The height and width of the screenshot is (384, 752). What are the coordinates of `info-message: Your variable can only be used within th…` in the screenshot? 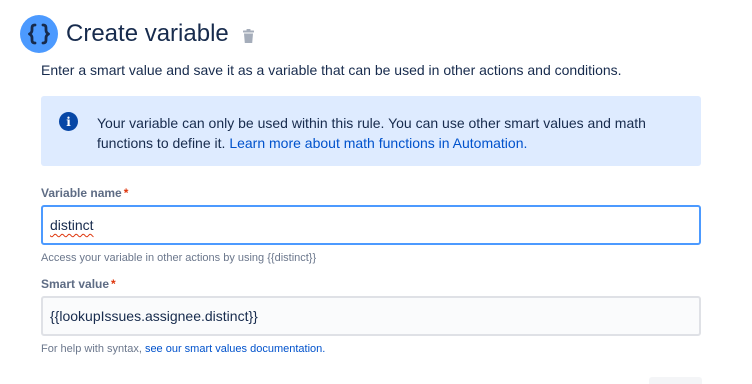 It's located at (392, 133).